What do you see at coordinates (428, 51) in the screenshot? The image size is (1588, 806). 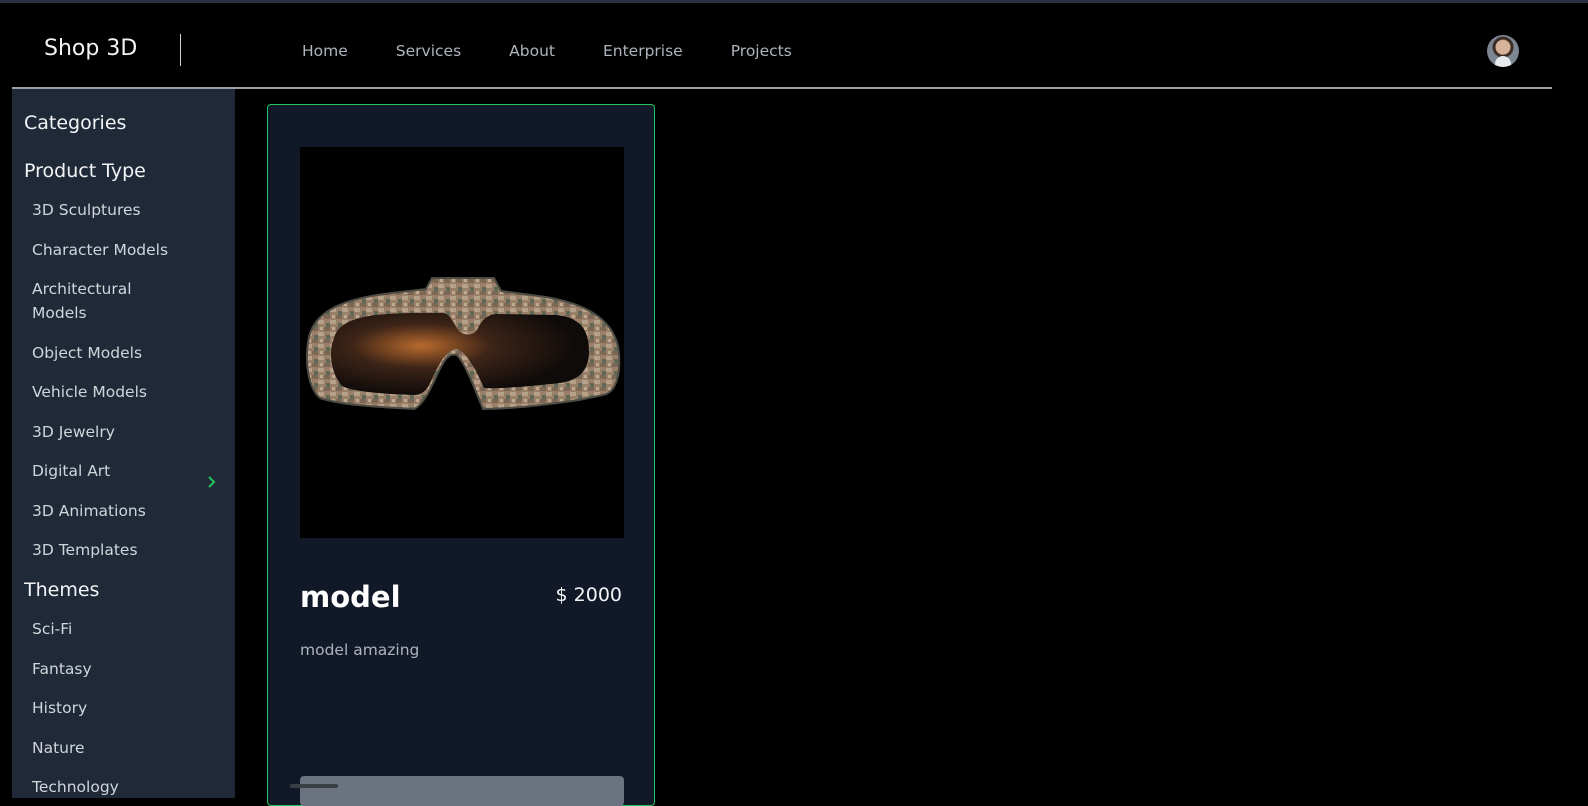 I see `nav-services: Services` at bounding box center [428, 51].